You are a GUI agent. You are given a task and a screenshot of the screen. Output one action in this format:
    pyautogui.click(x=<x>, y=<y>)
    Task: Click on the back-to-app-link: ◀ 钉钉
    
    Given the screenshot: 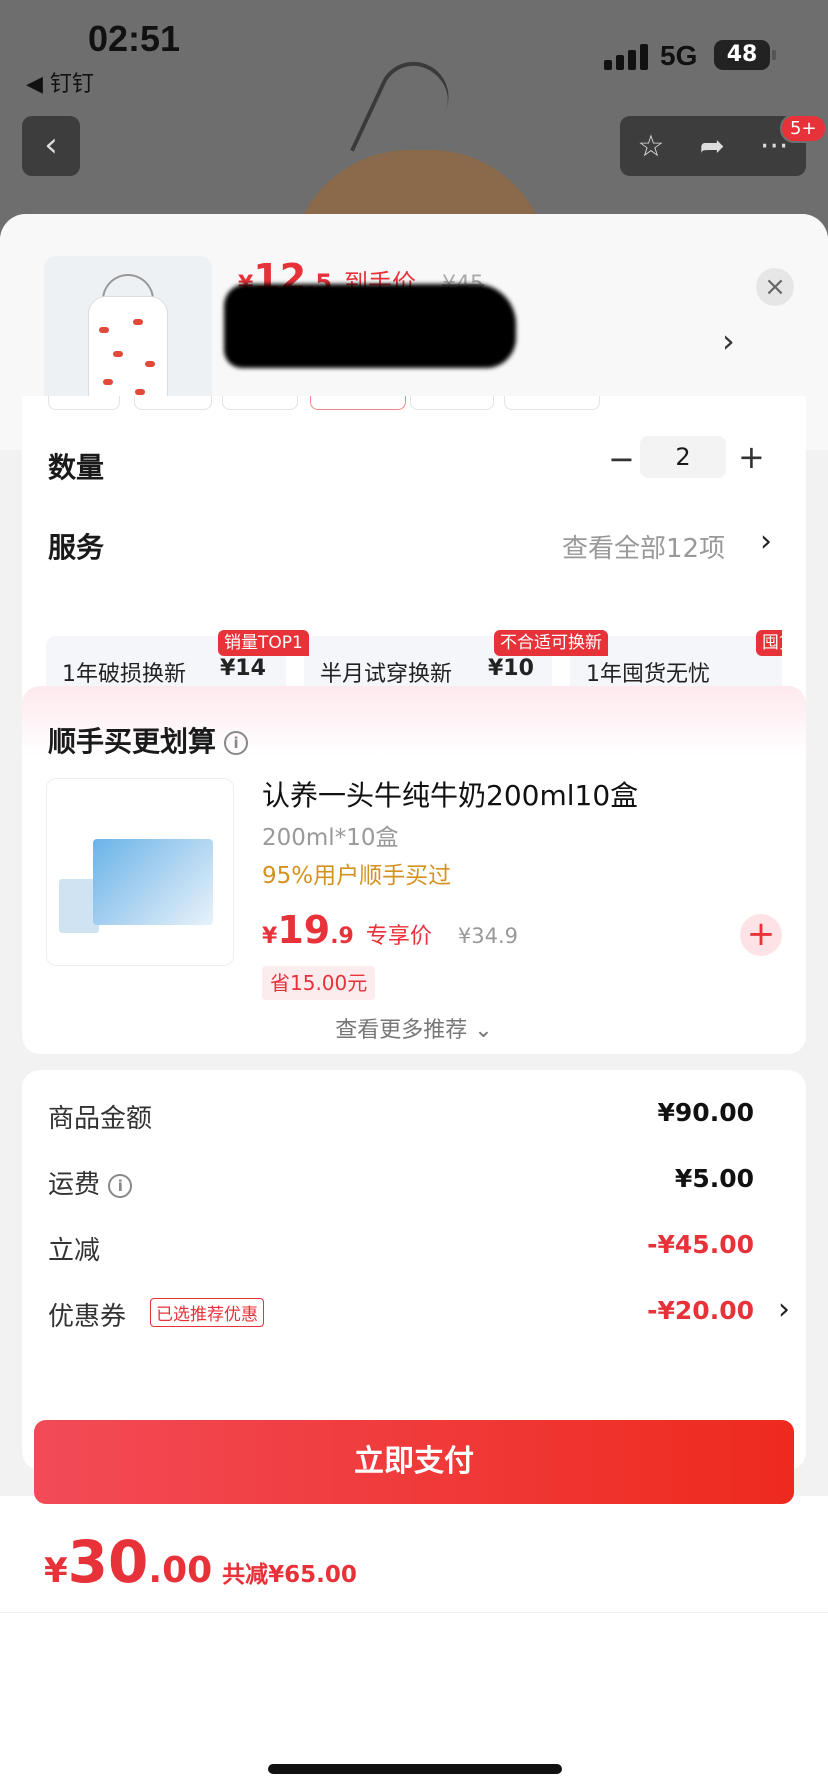 What is the action you would take?
    pyautogui.click(x=60, y=82)
    